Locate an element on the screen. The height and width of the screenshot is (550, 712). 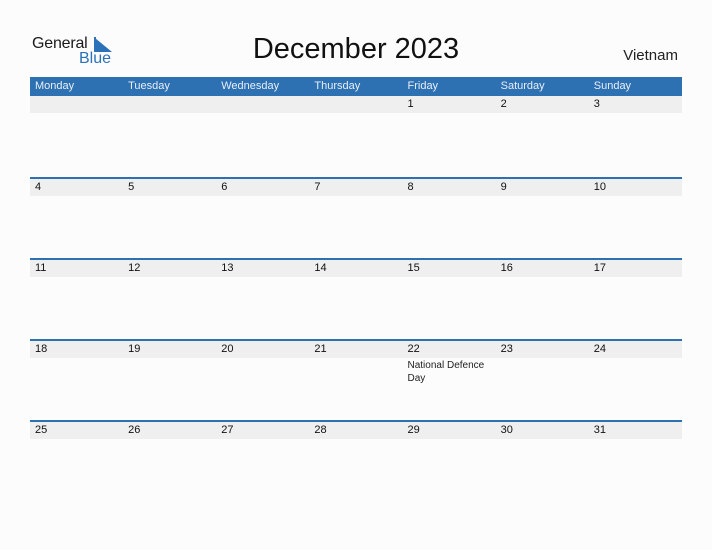
date-strip: 4 5 6 7 8 9 10 is located at coordinates (356, 187).